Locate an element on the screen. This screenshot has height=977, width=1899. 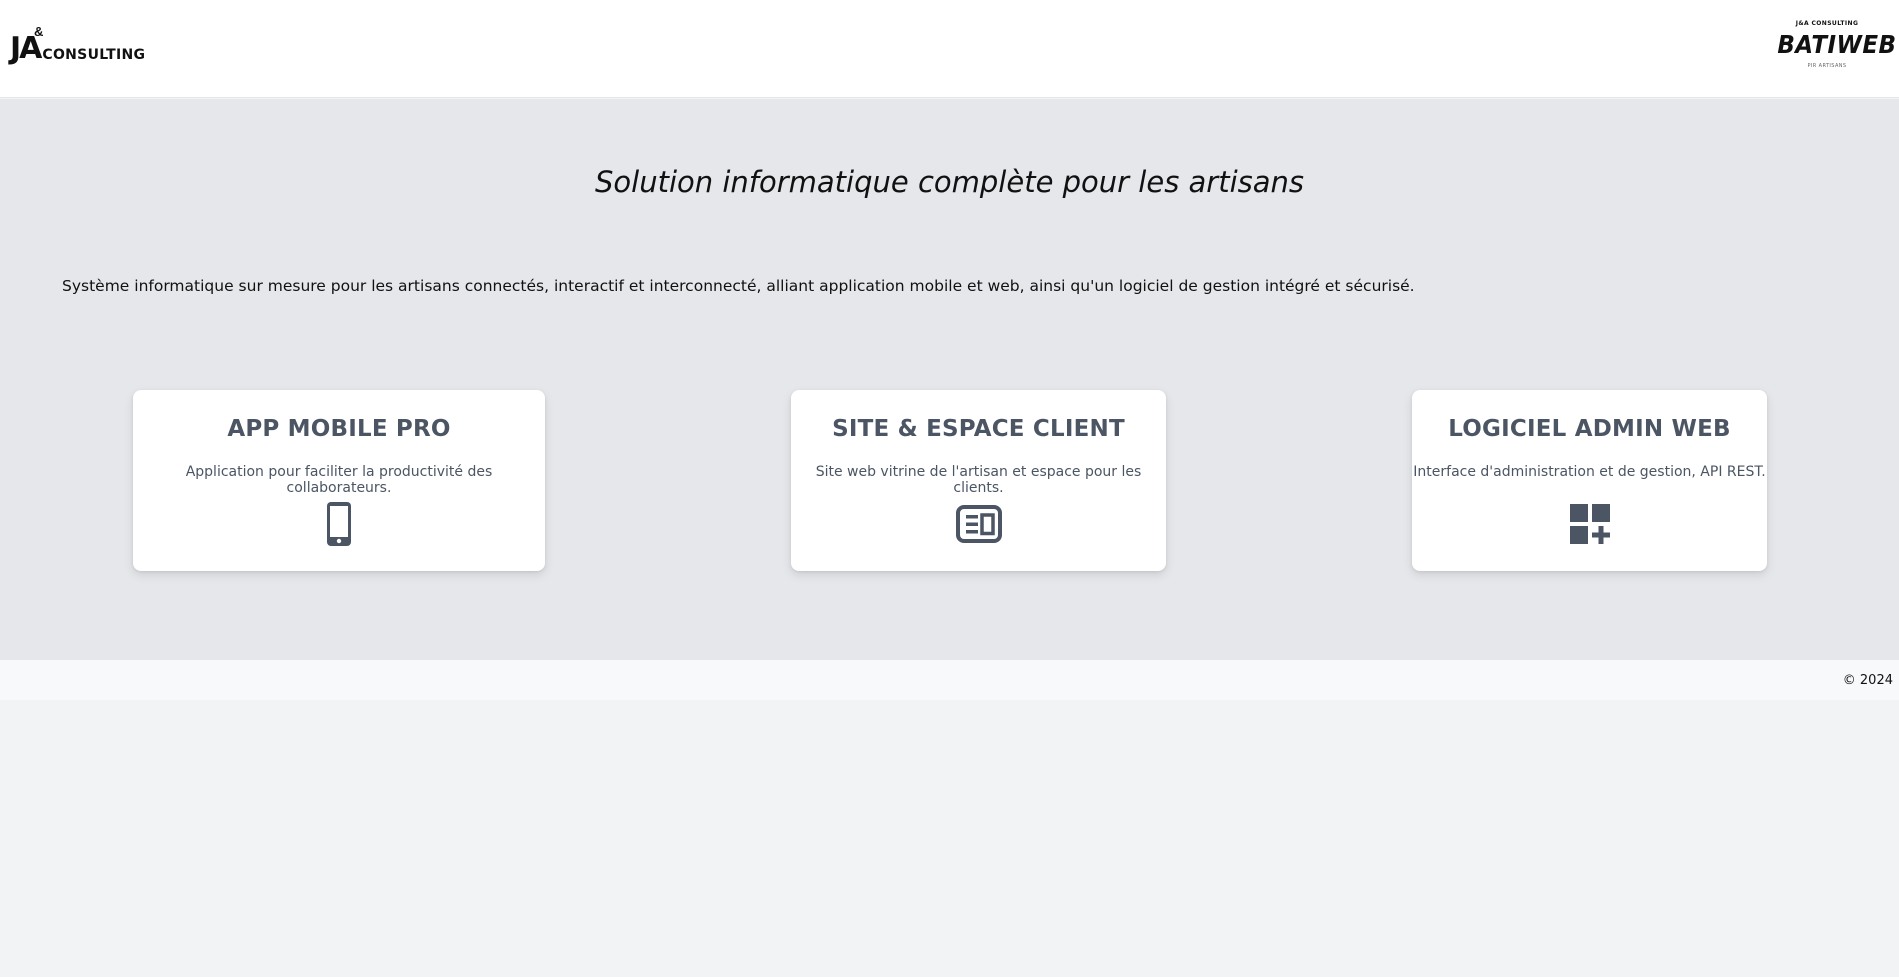
card-title: APP MOBILE PRO is located at coordinates (339, 429).